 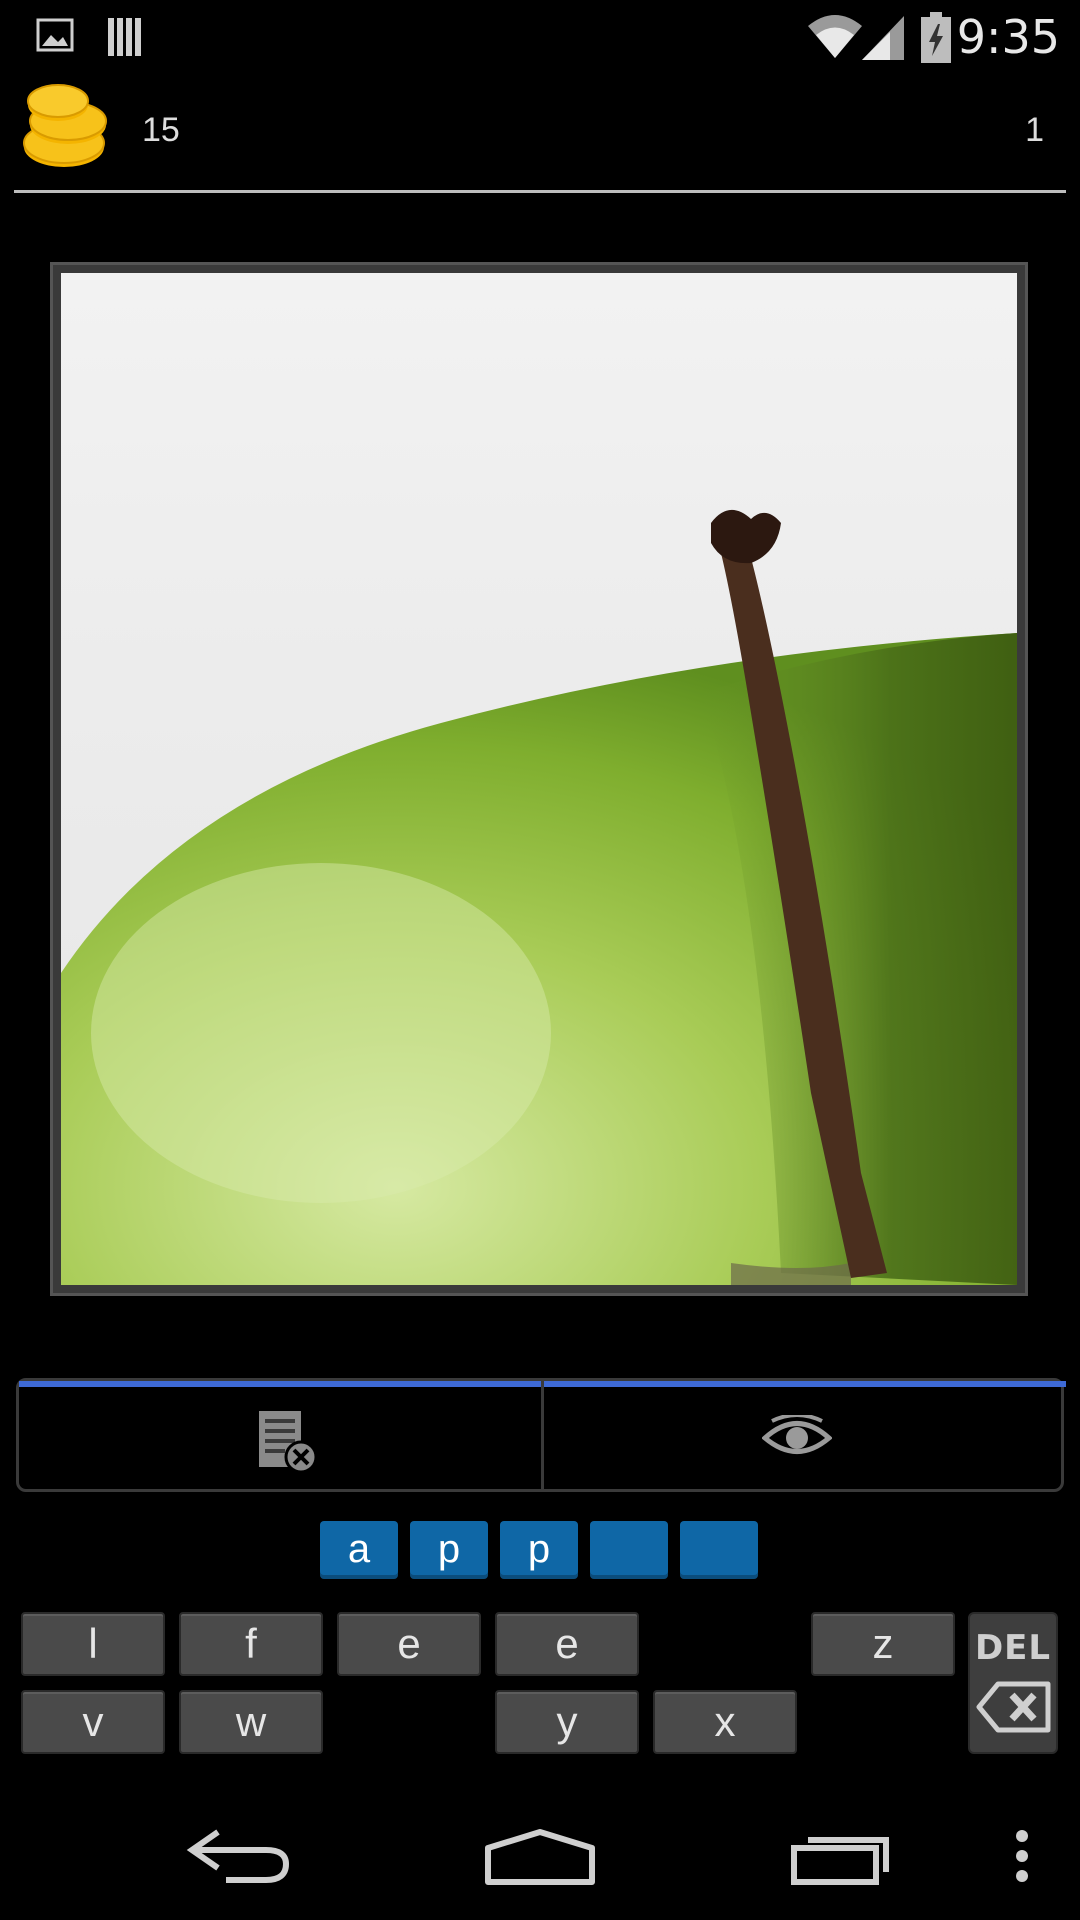 I want to click on backspace-icon, so click(x=1014, y=1709).